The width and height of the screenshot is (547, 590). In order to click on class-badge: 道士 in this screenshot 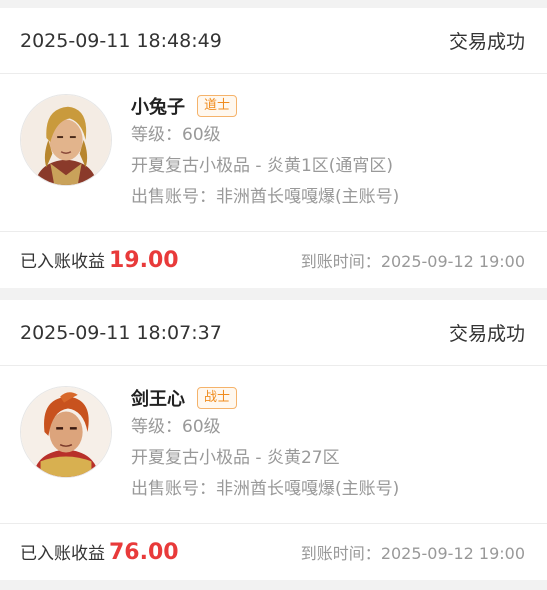, I will do `click(217, 106)`.